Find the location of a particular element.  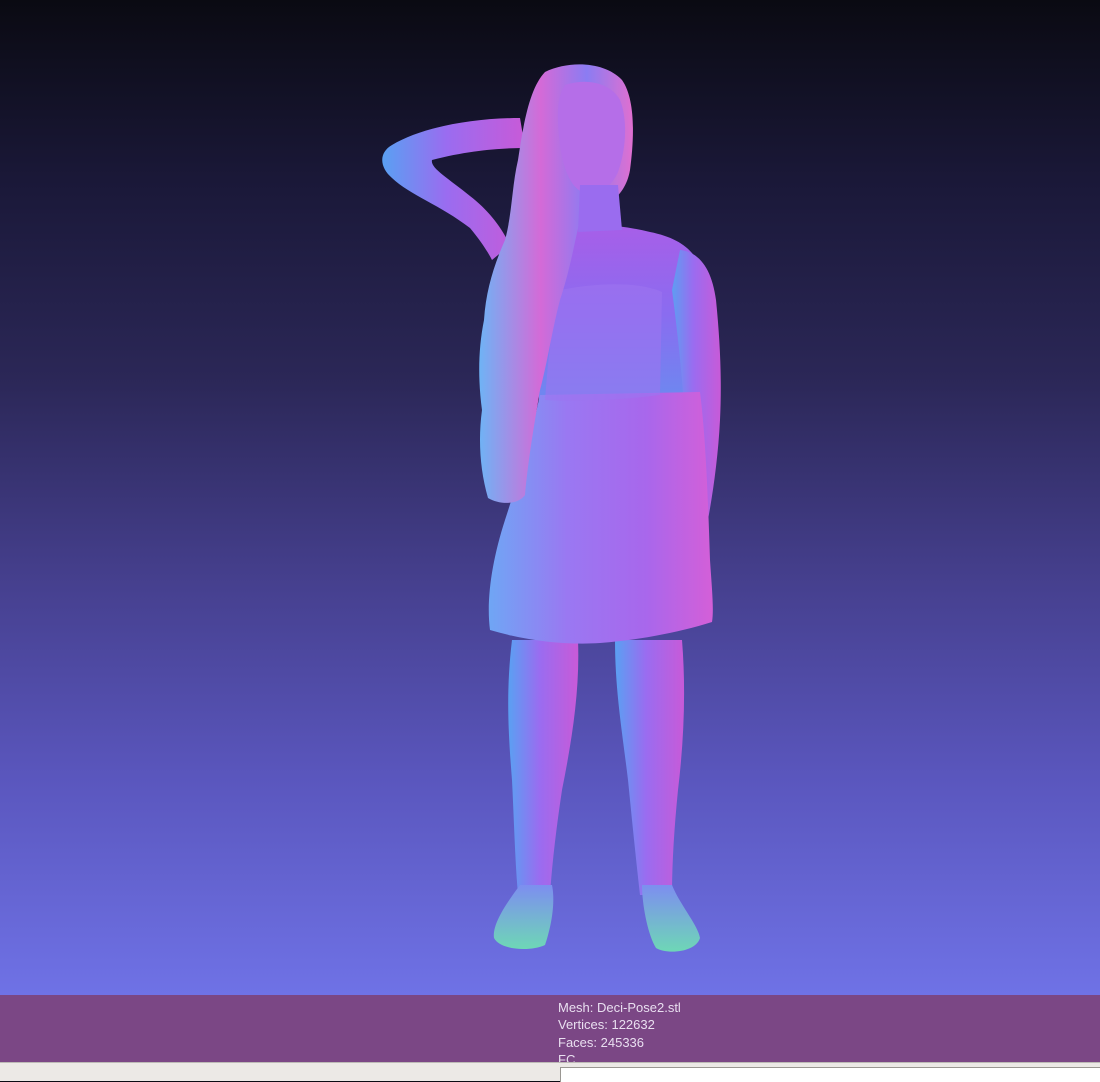

left-leg is located at coordinates (543, 767).